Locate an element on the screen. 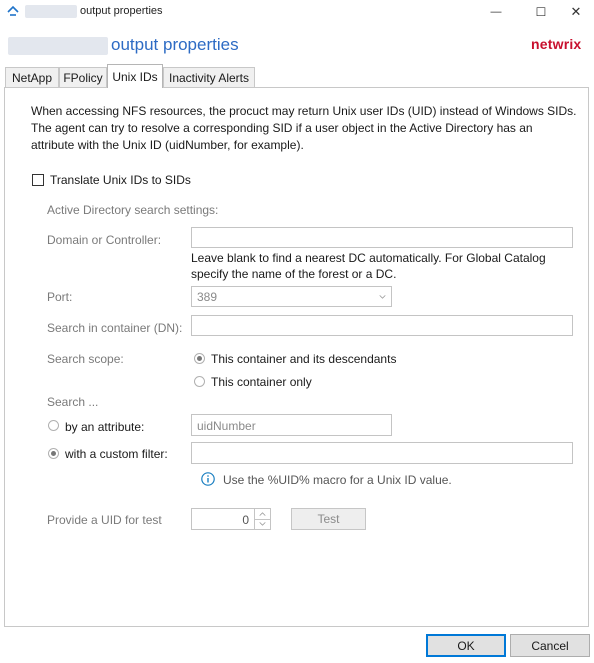  port-select-value: 389 is located at coordinates (207, 297).